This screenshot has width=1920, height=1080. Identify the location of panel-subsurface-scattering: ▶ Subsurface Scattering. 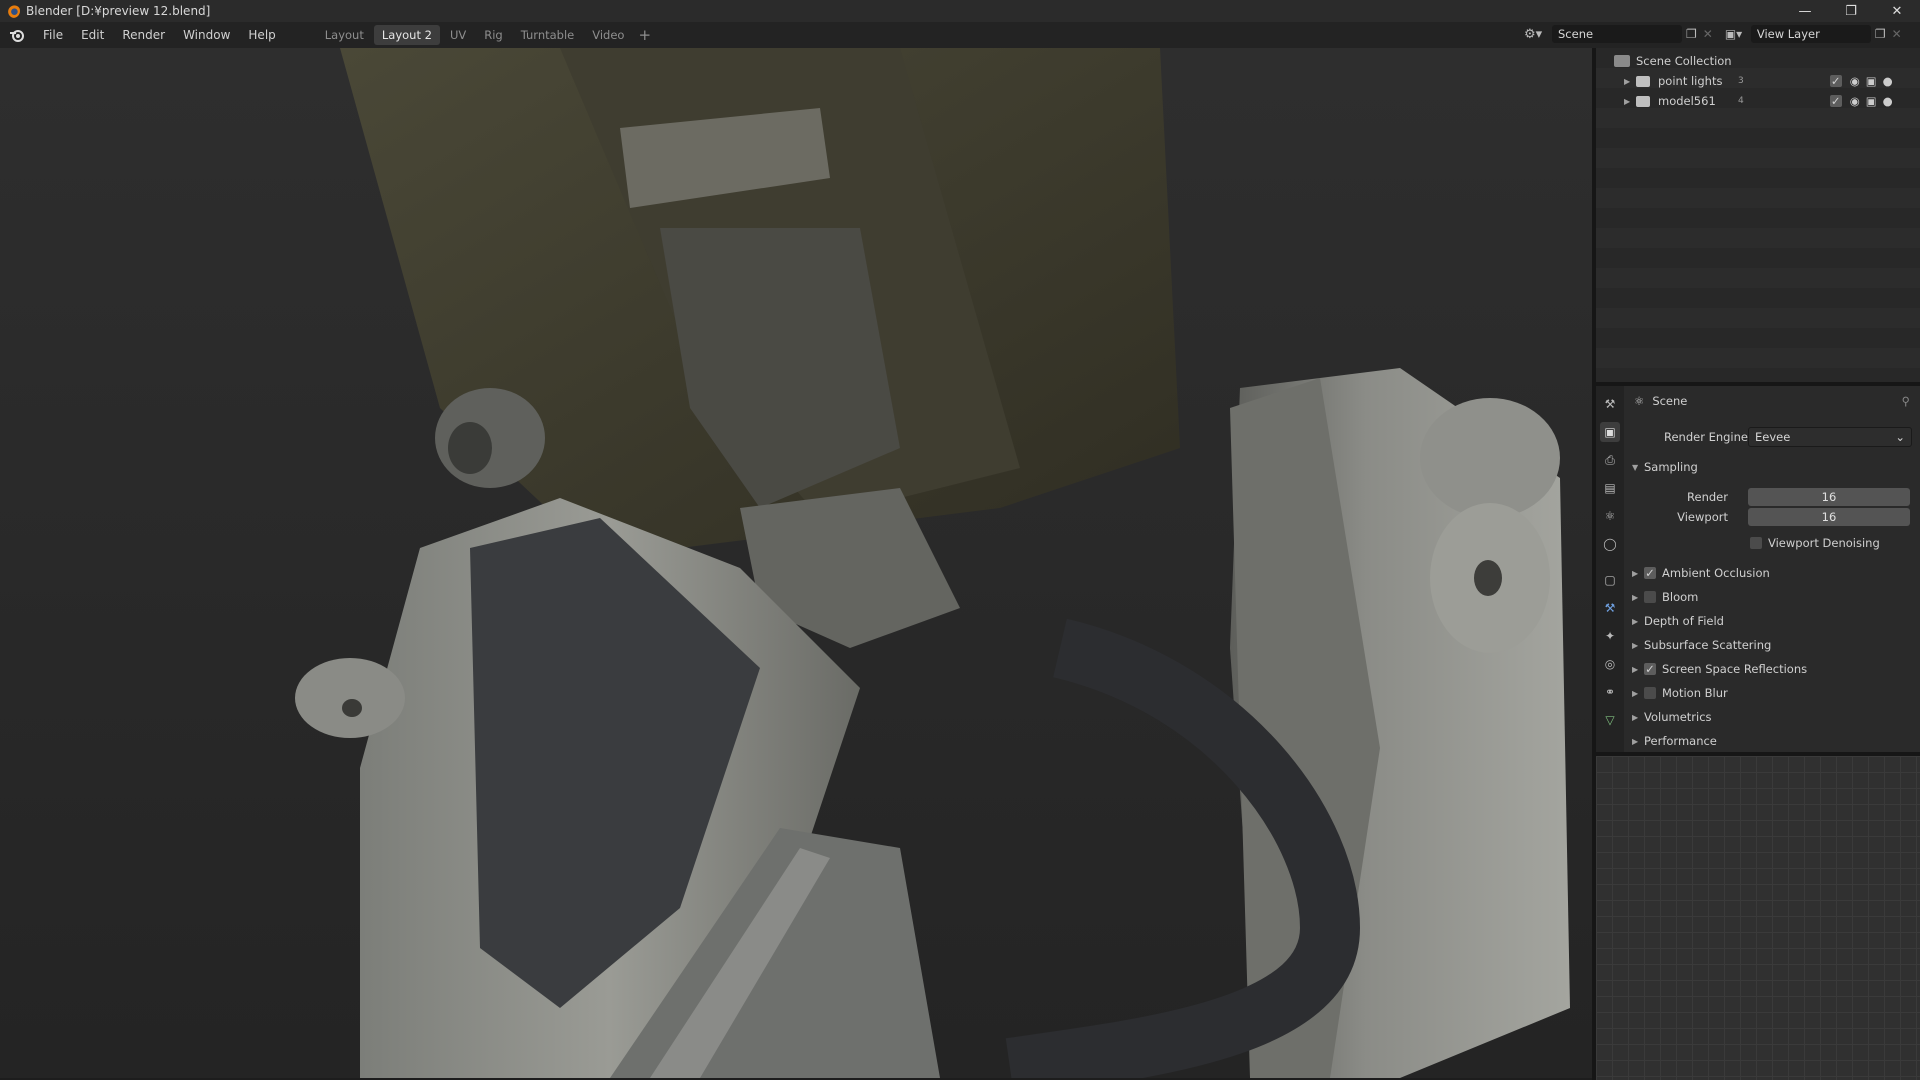
(1772, 645).